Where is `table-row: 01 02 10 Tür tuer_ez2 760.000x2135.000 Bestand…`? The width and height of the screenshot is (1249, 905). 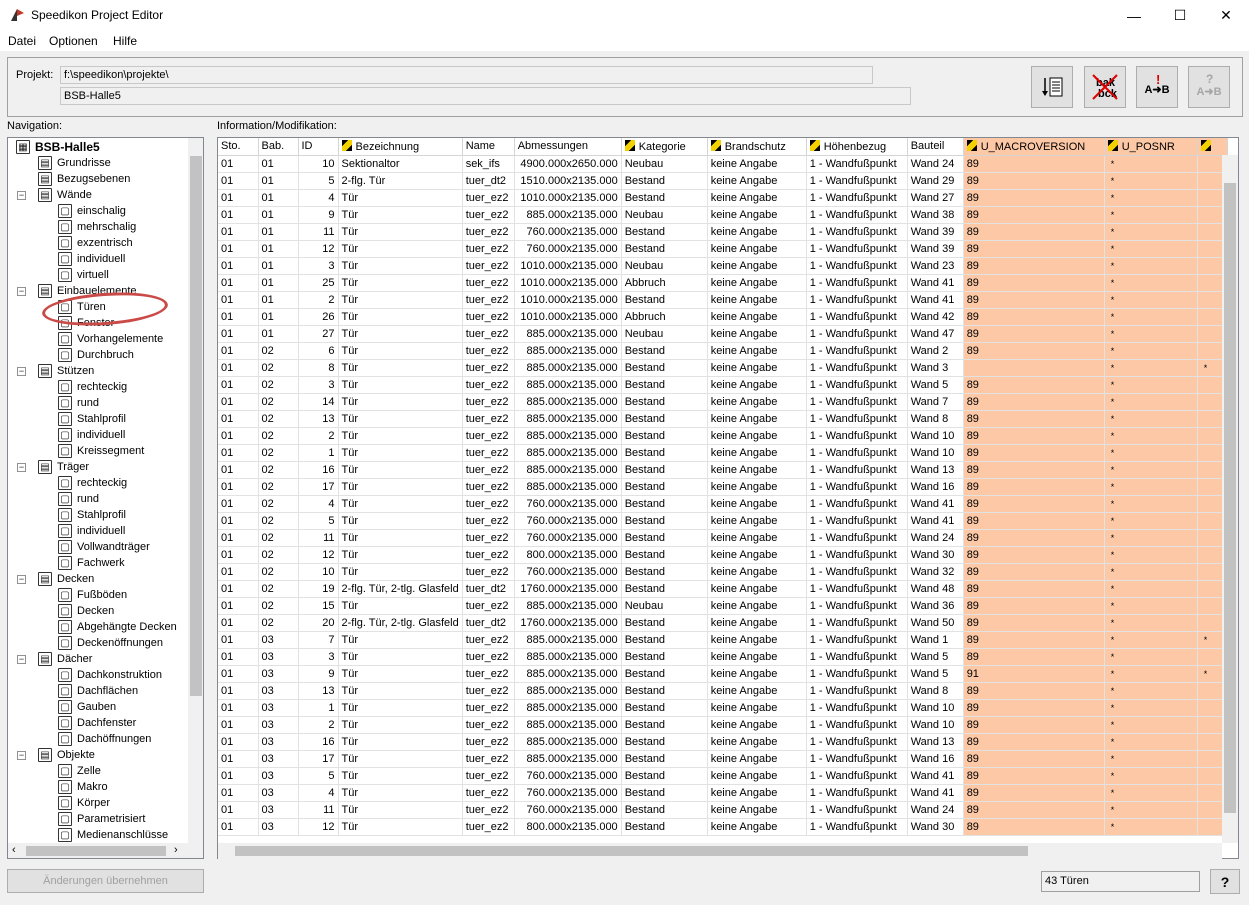
table-row: 01 02 10 Tür tuer_ez2 760.000x2135.000 Bestand… is located at coordinates (723, 572).